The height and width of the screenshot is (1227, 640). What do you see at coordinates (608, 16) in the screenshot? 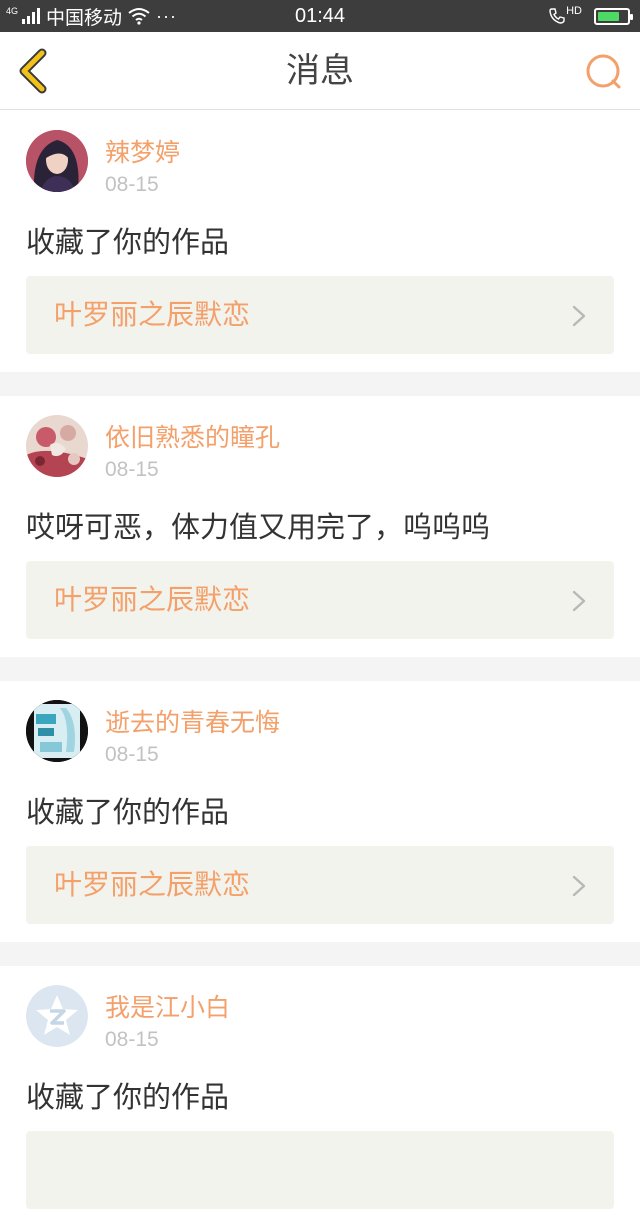
I see `battery-level` at bounding box center [608, 16].